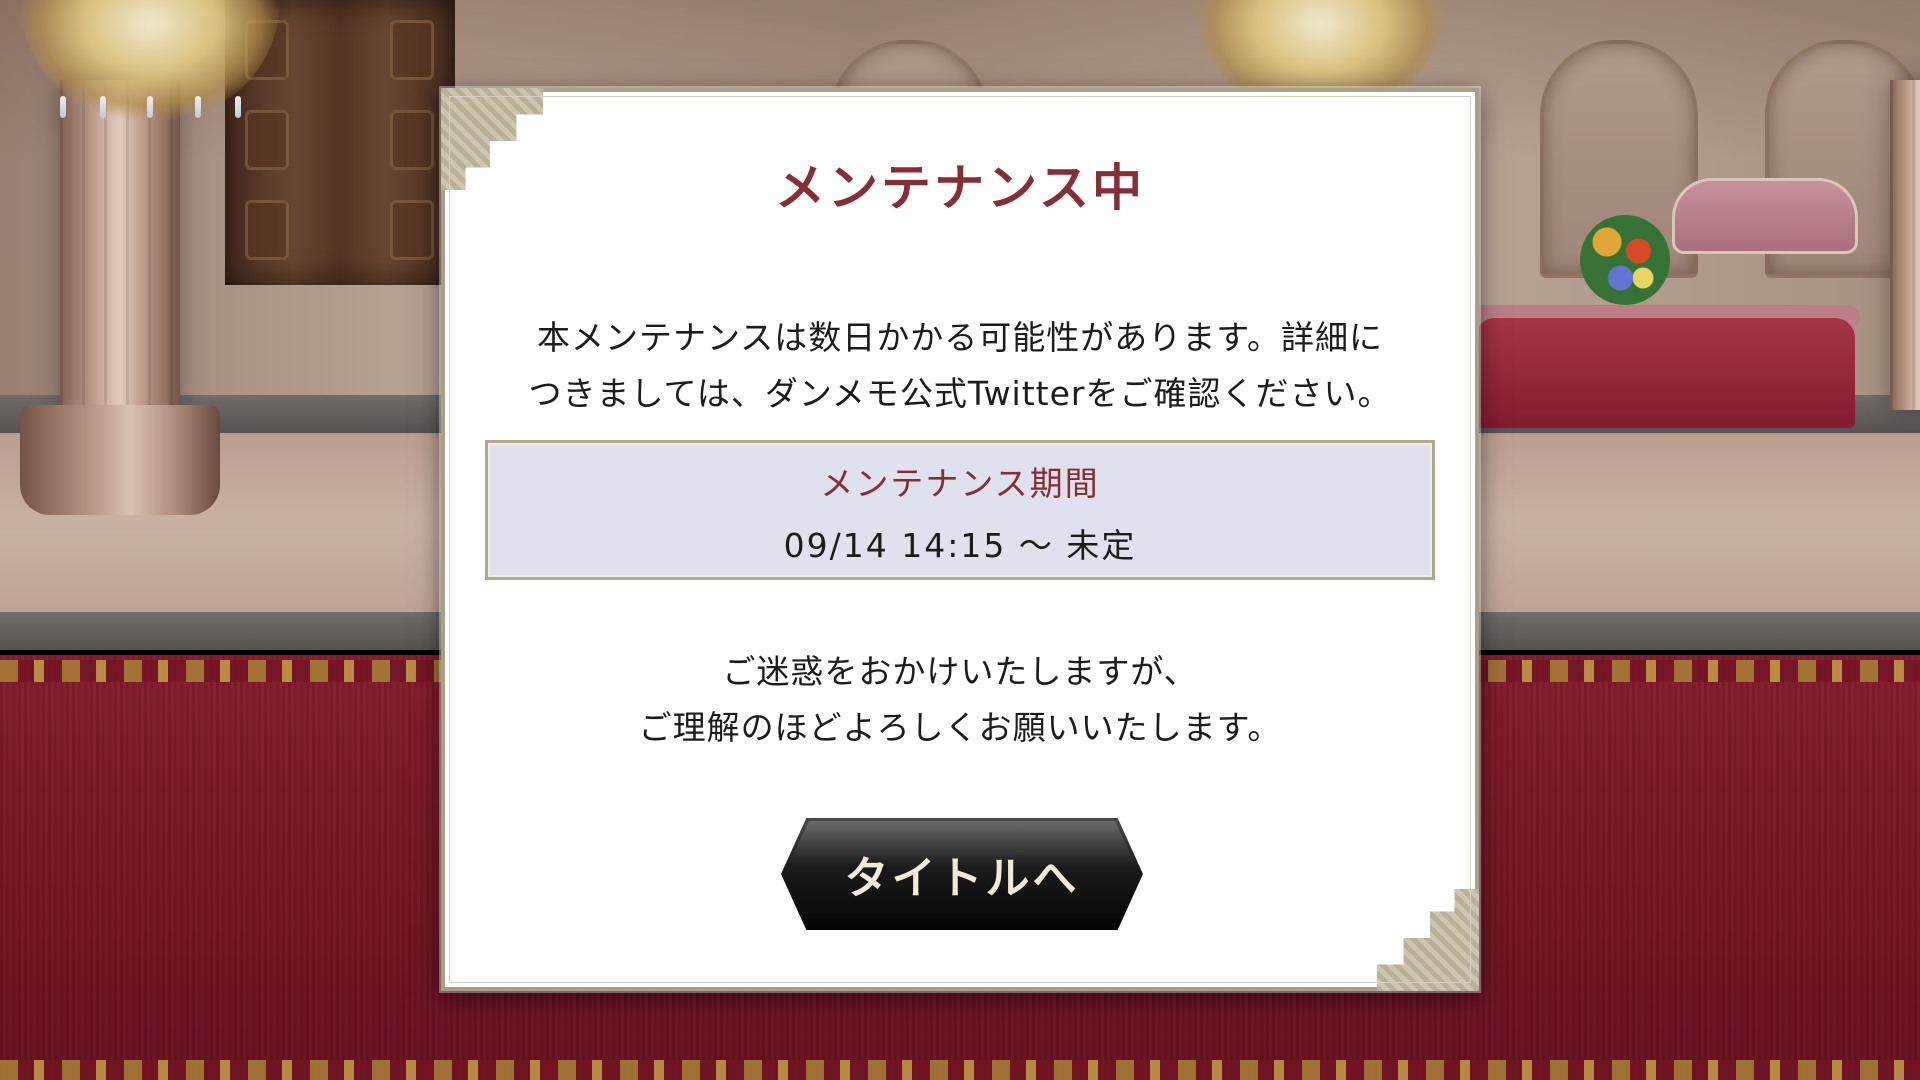 The image size is (1920, 1080). Describe the element at coordinates (960, 393) in the screenshot. I see `message-line-2: つきましては、ダンメモ公式Twitterをご確認ください。` at that location.